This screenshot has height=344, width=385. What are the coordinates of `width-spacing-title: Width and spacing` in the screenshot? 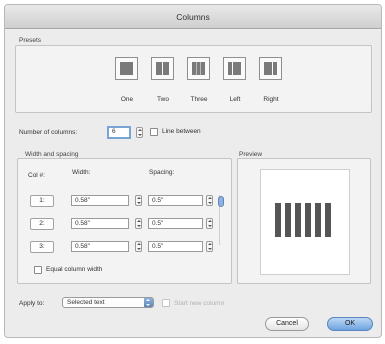 It's located at (52, 154).